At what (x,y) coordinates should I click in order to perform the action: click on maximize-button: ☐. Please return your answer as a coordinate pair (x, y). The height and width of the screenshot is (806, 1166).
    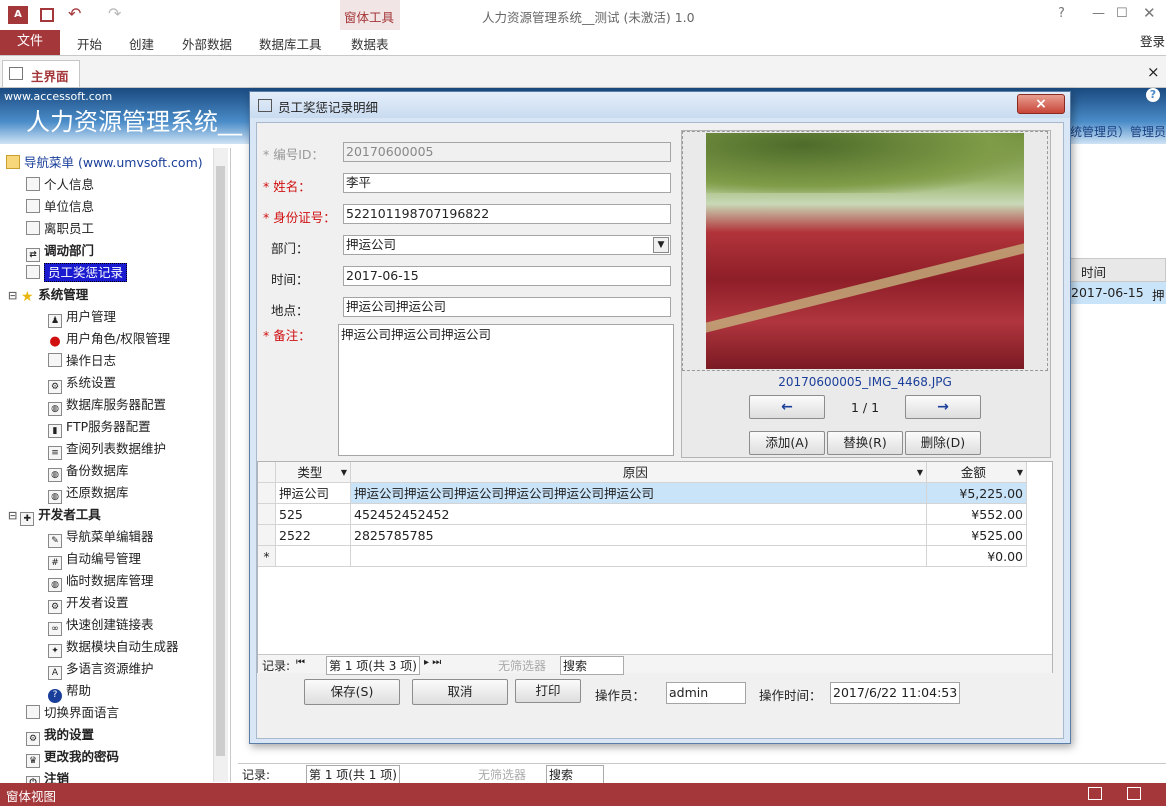
    Looking at the image, I should click on (1122, 13).